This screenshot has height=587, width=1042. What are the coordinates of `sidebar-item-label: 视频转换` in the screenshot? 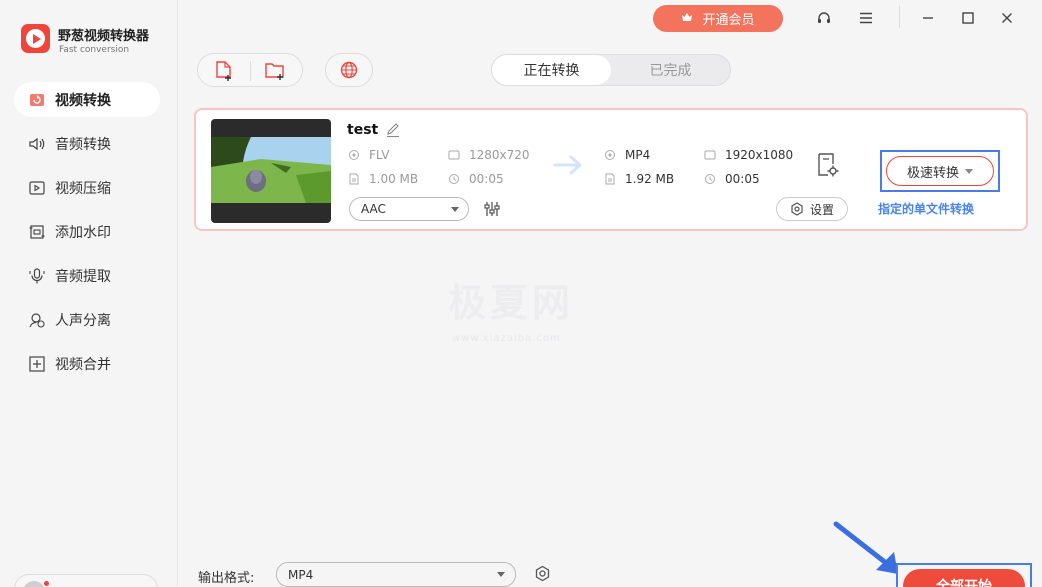 It's located at (83, 100).